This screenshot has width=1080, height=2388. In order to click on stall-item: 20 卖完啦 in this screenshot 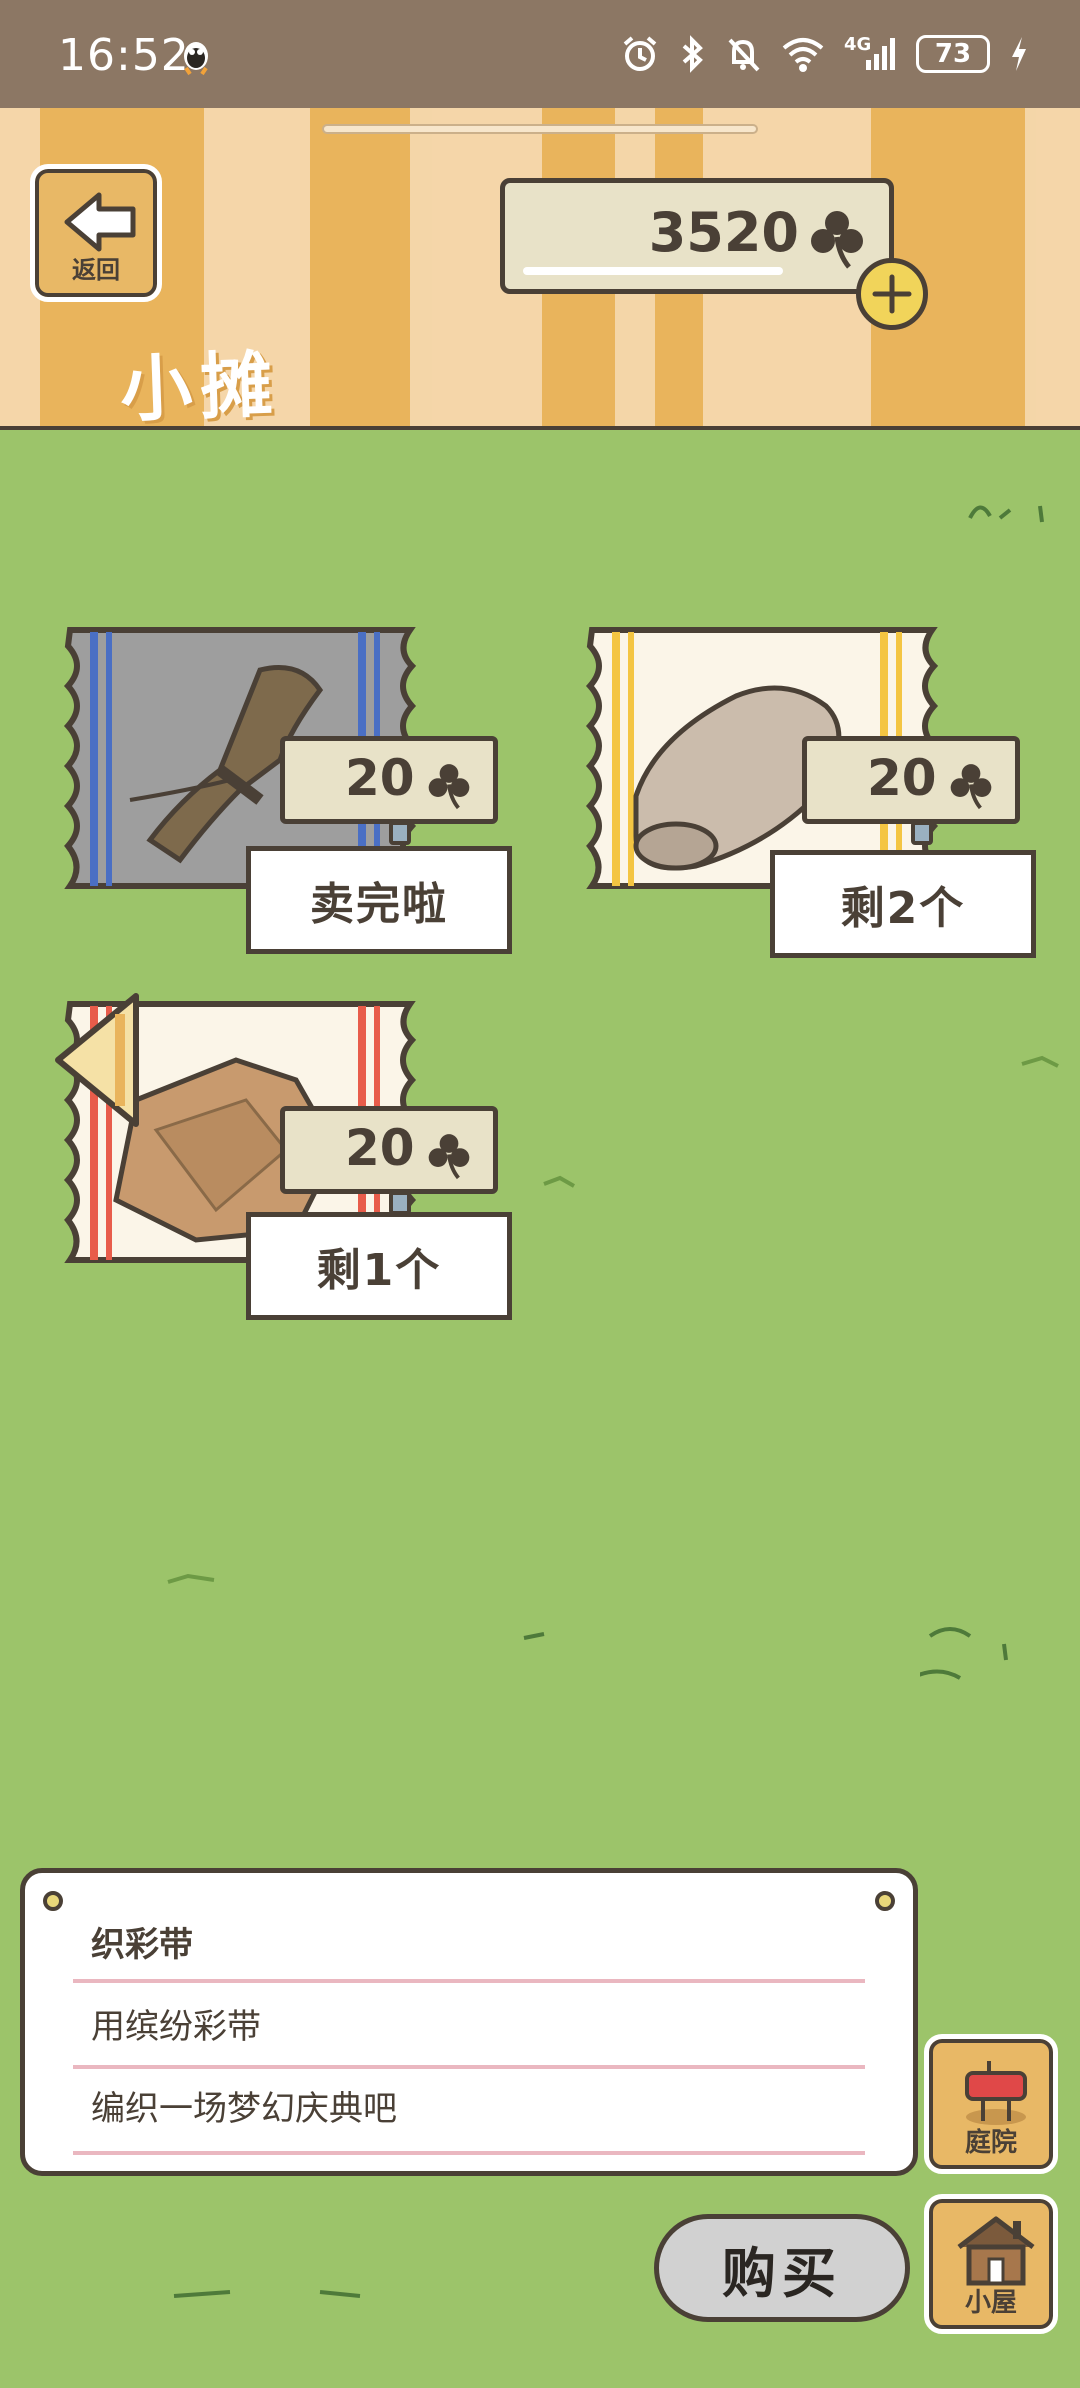, I will do `click(280, 790)`.